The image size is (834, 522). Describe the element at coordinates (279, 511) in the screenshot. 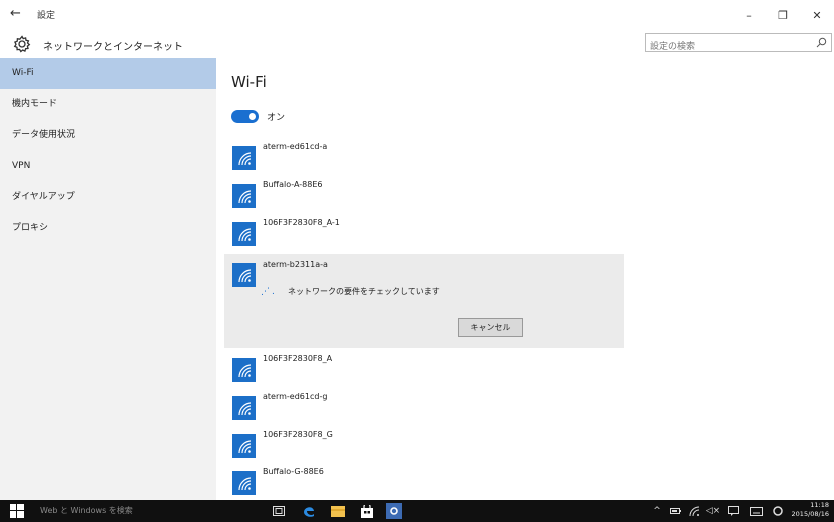

I see `task-view-icon` at that location.